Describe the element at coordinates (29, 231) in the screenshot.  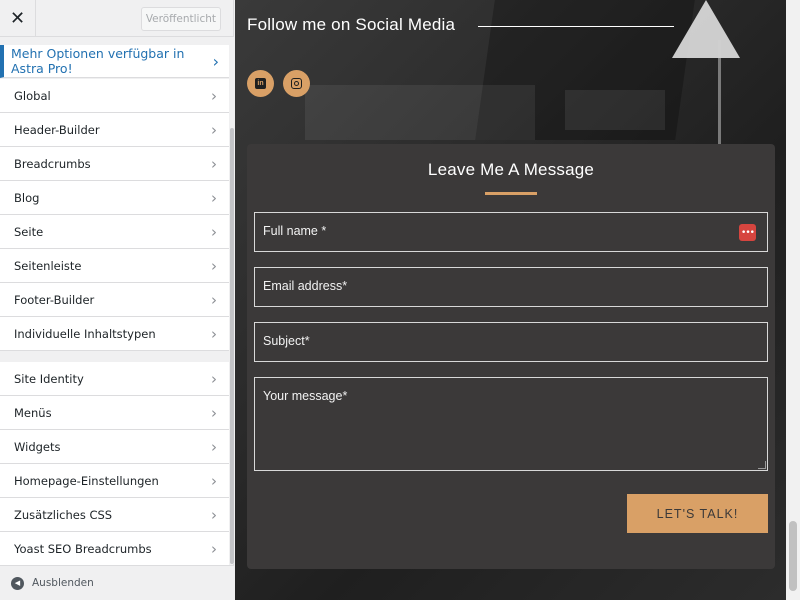
I see `sidebar-item-label: Seite` at that location.